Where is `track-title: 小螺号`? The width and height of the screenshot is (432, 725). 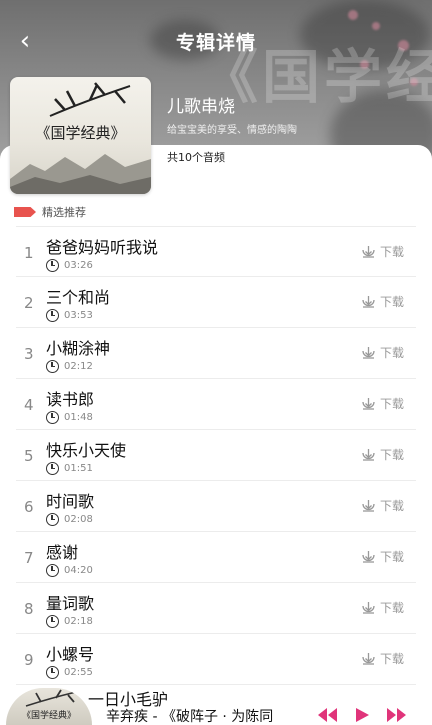 track-title: 小螺号 is located at coordinates (70, 654).